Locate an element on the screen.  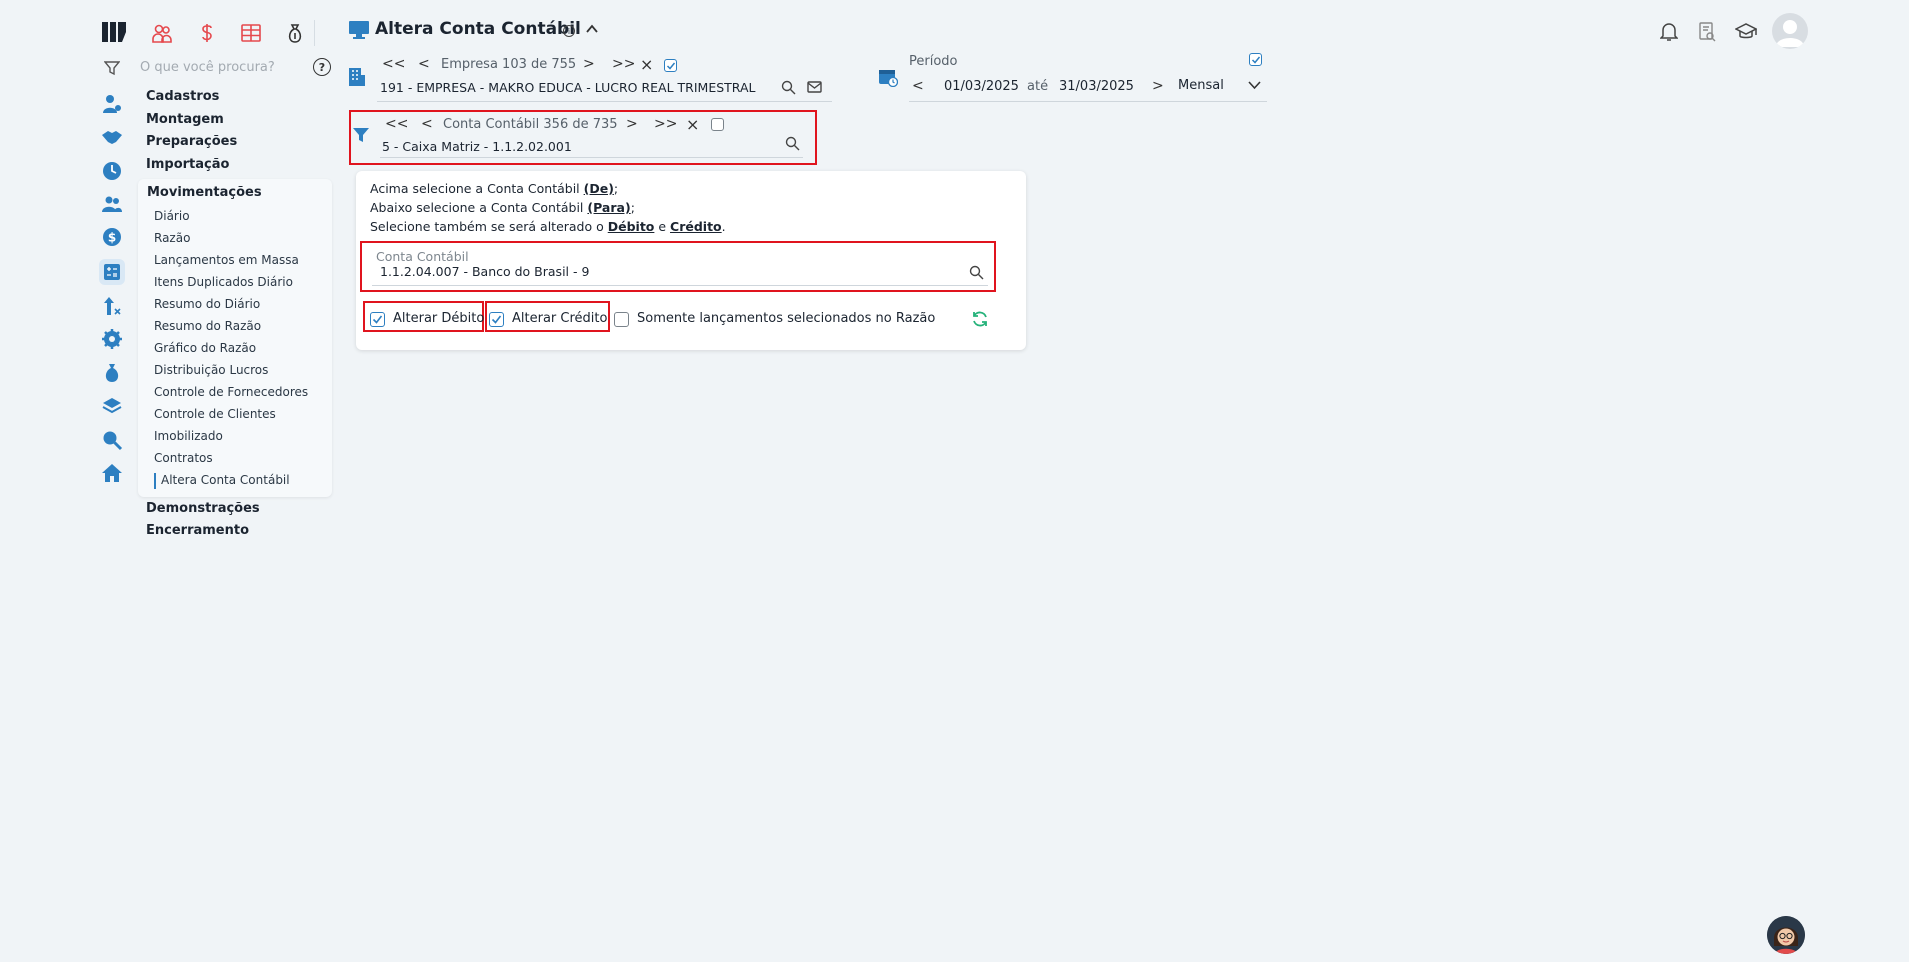
target-account-search-icon is located at coordinates (976, 272).